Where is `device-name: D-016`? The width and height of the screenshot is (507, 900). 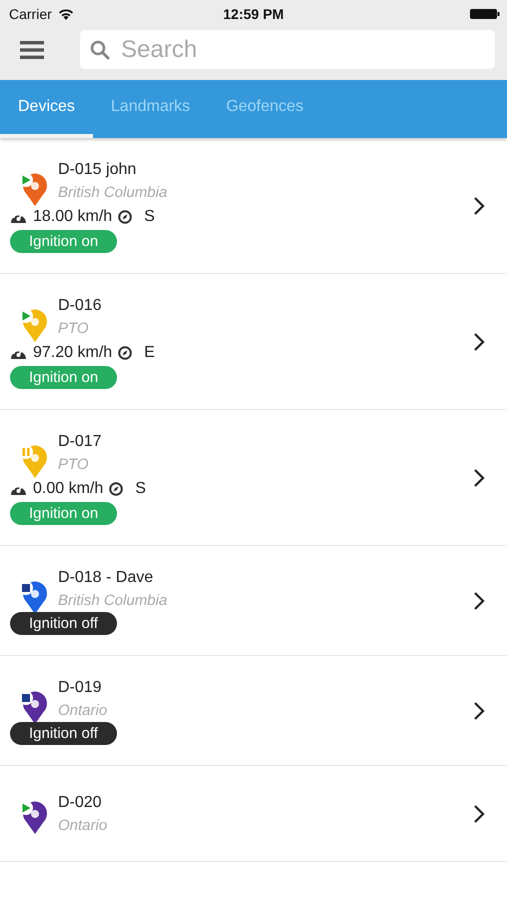
device-name: D-016 is located at coordinates (80, 306).